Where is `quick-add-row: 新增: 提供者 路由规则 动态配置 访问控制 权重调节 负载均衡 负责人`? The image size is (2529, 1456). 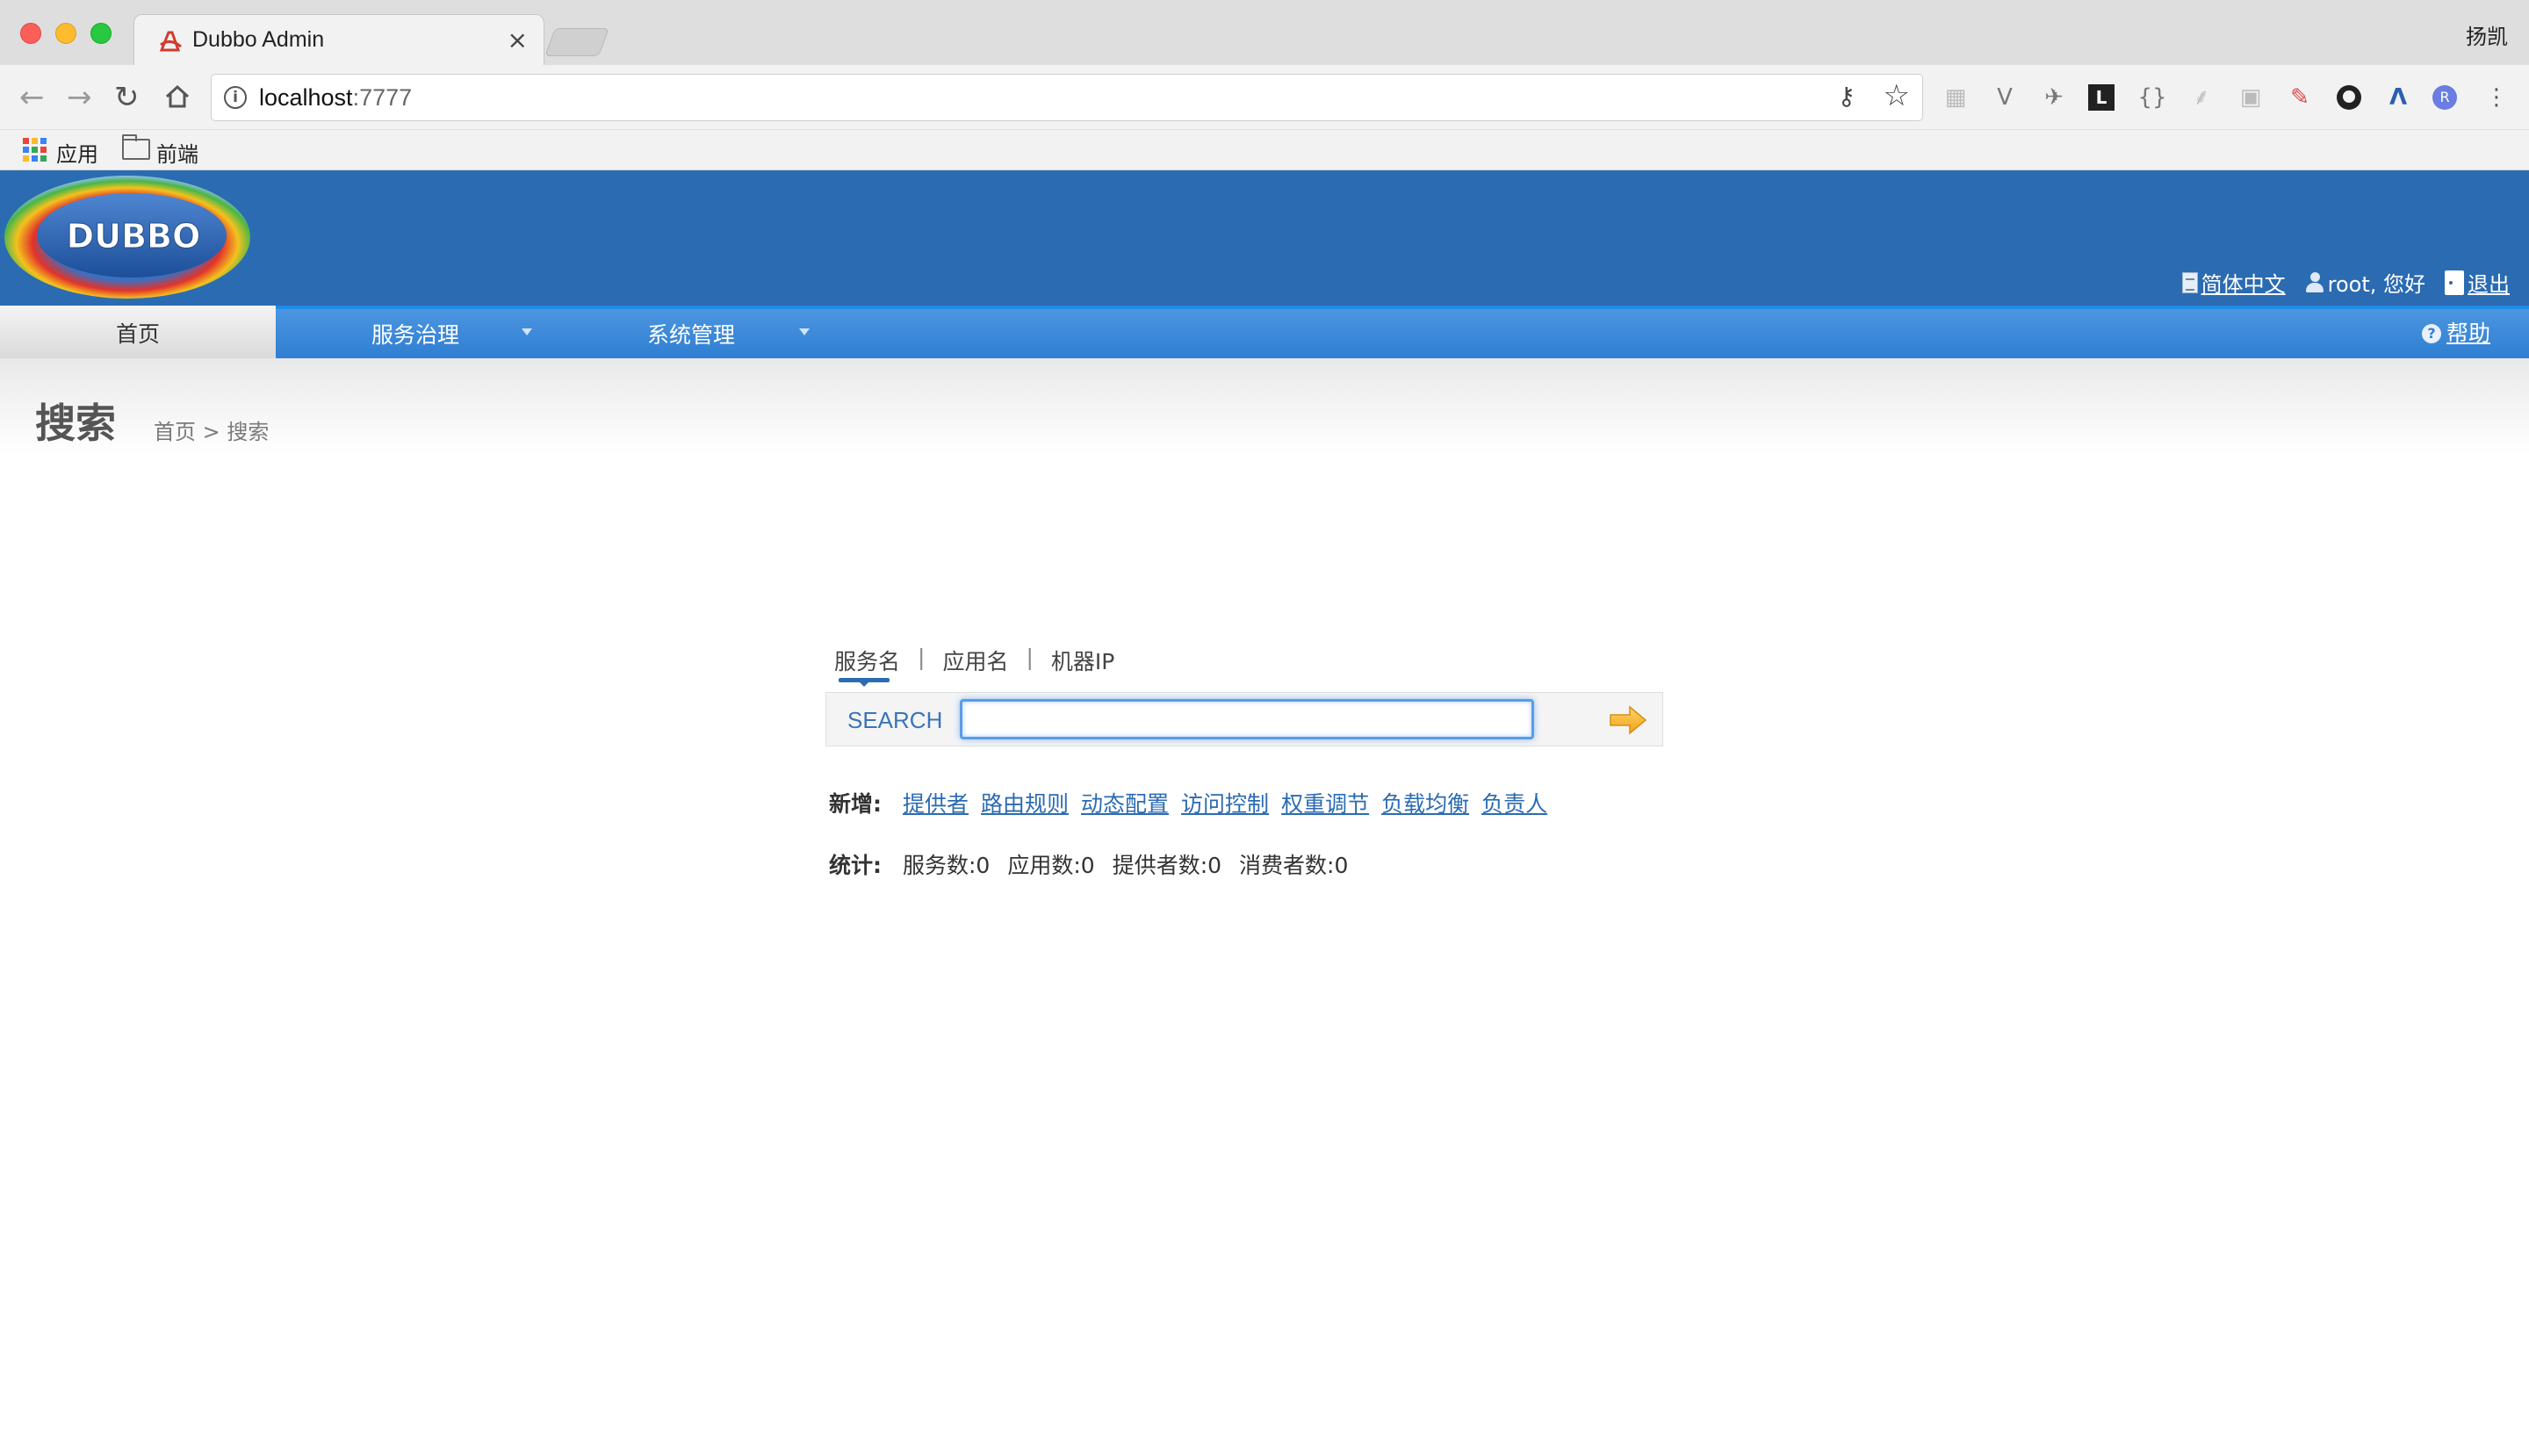 quick-add-row: 新增: 提供者 路由规则 动态配置 访问控制 权重调节 负载均衡 负责人 is located at coordinates (1188, 802).